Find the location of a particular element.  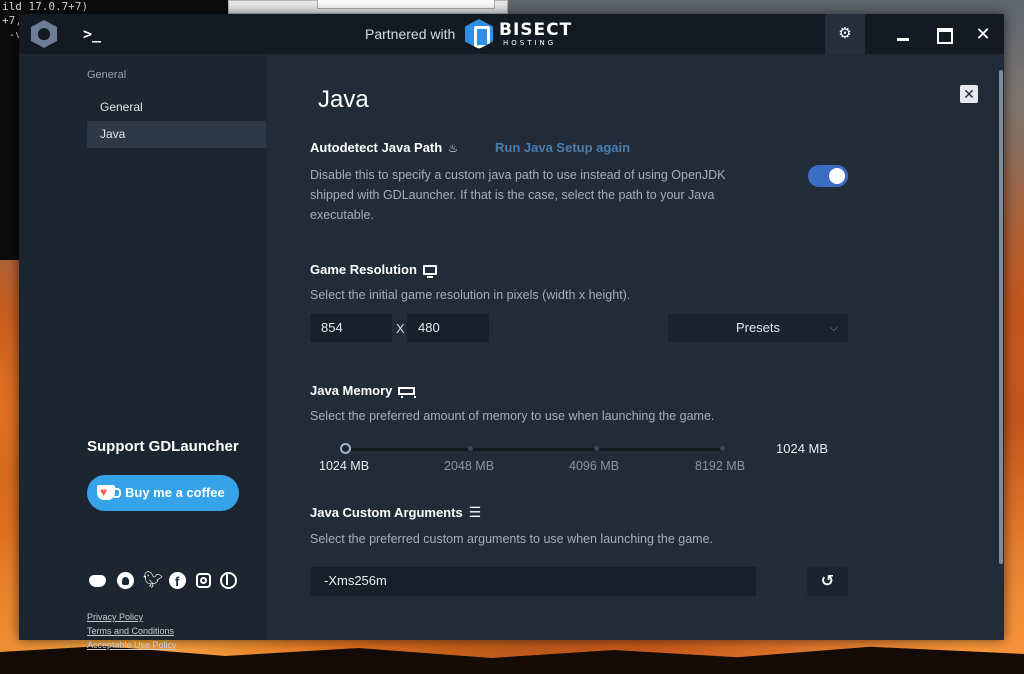

resolution-heading-text: Game Resolution is located at coordinates (363, 269).